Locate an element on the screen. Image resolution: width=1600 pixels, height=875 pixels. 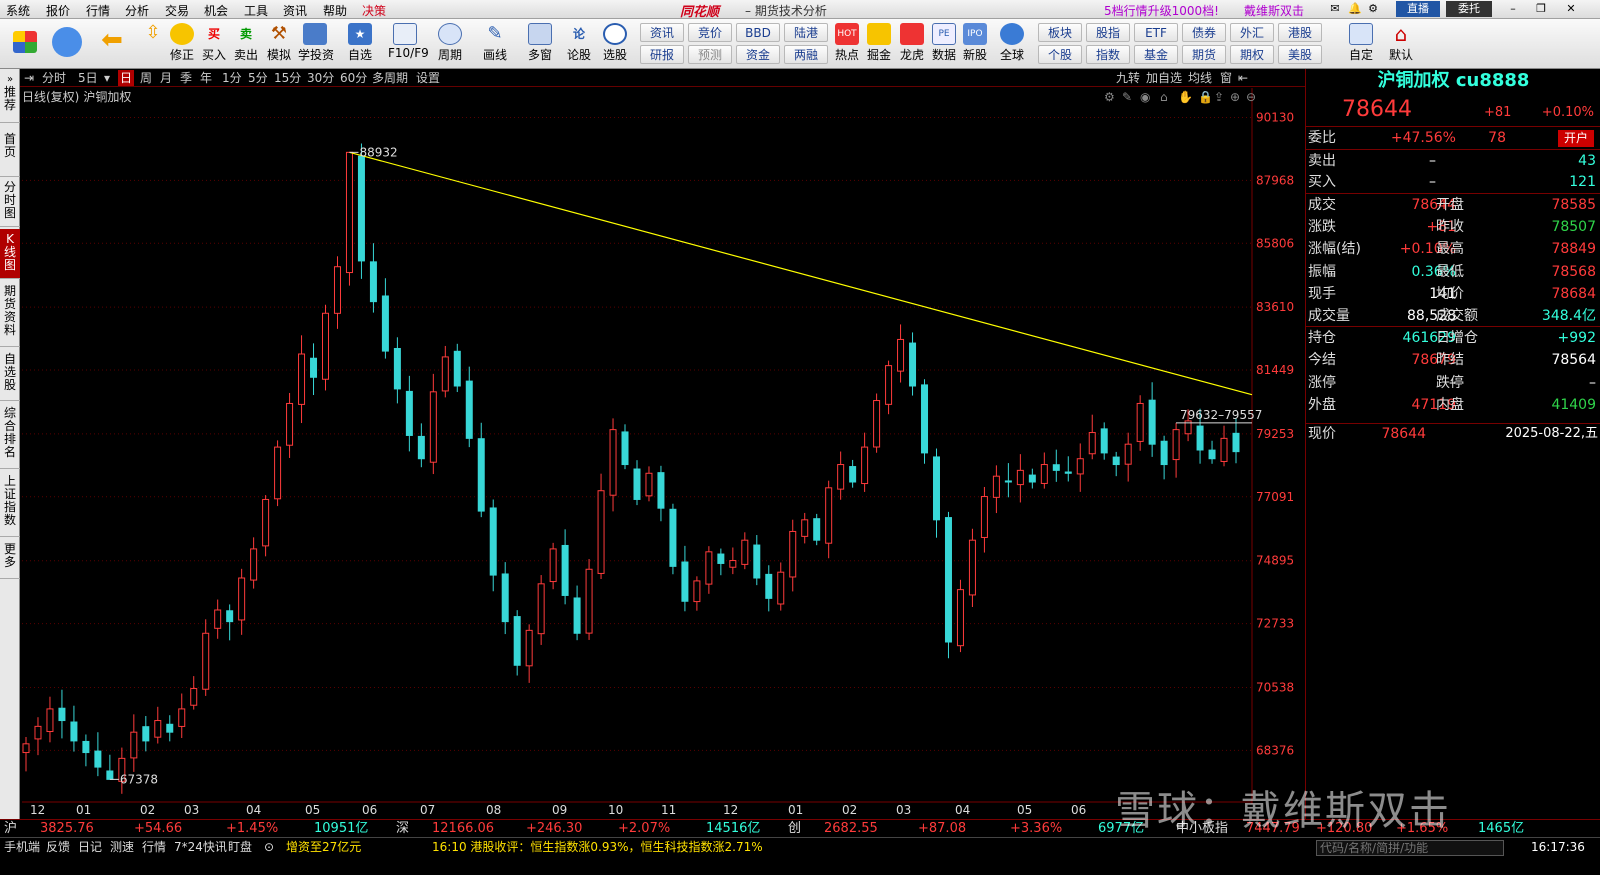
bbd-button: BBD is located at coordinates (758, 32).